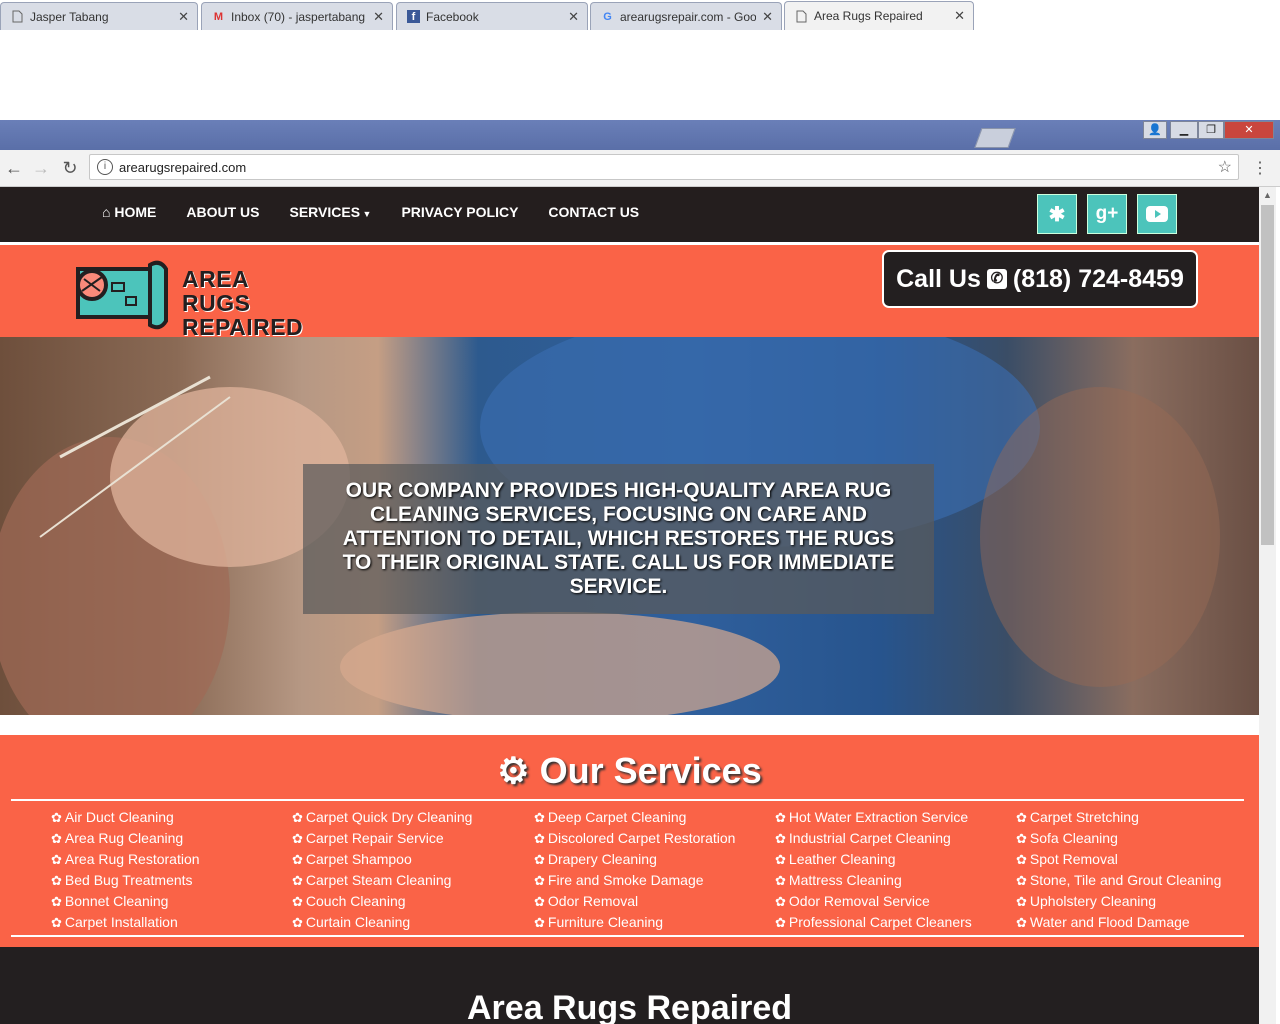  I want to click on service-label: Stone, Tile and Grout Cleaning, so click(1125, 880).